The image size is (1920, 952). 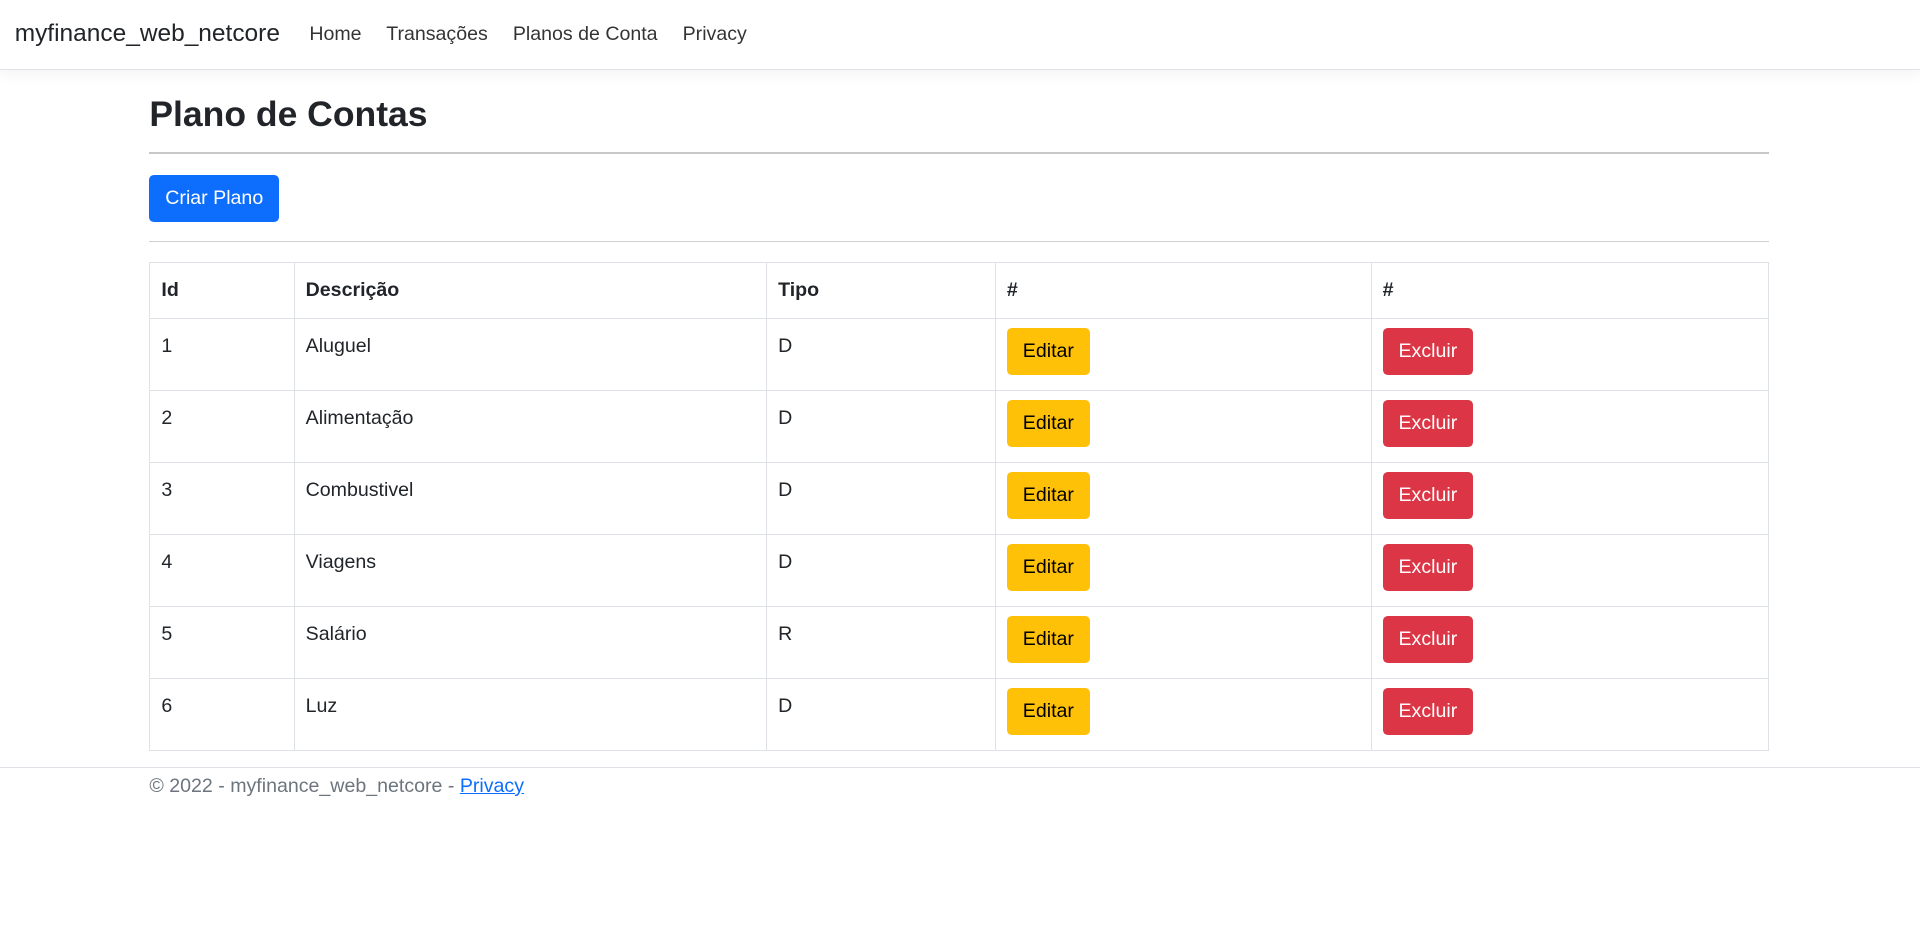 I want to click on page-title: Plano de Contas, so click(x=288, y=114).